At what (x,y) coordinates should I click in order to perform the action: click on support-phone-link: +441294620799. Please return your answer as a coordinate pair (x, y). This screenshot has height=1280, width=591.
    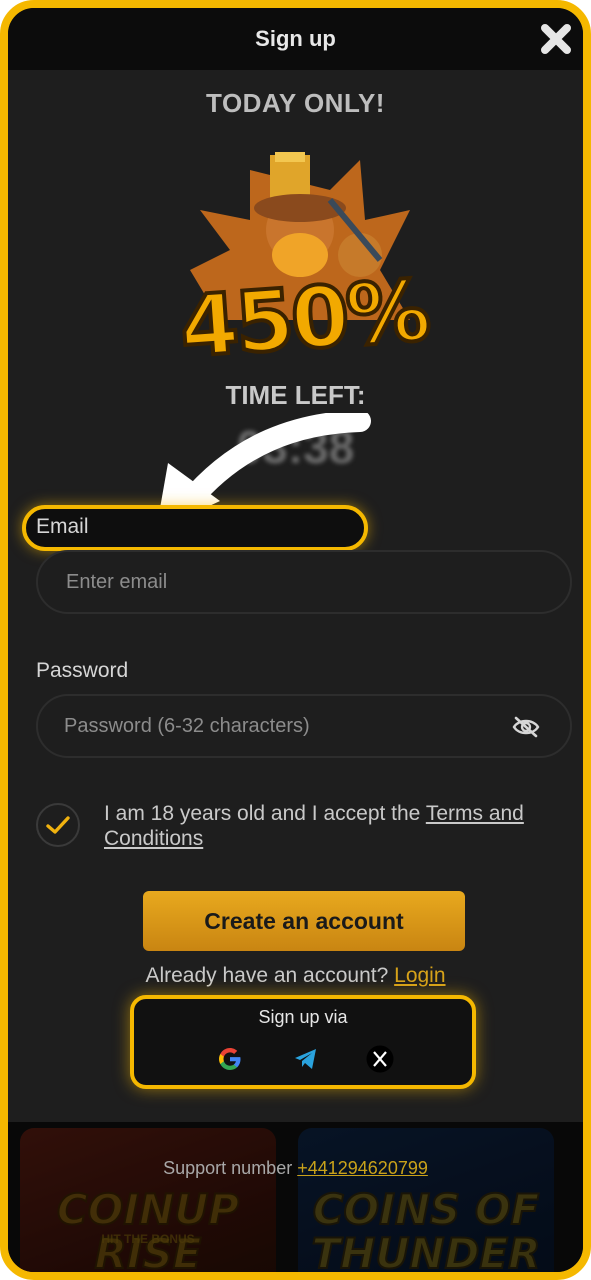
    Looking at the image, I should click on (362, 1168).